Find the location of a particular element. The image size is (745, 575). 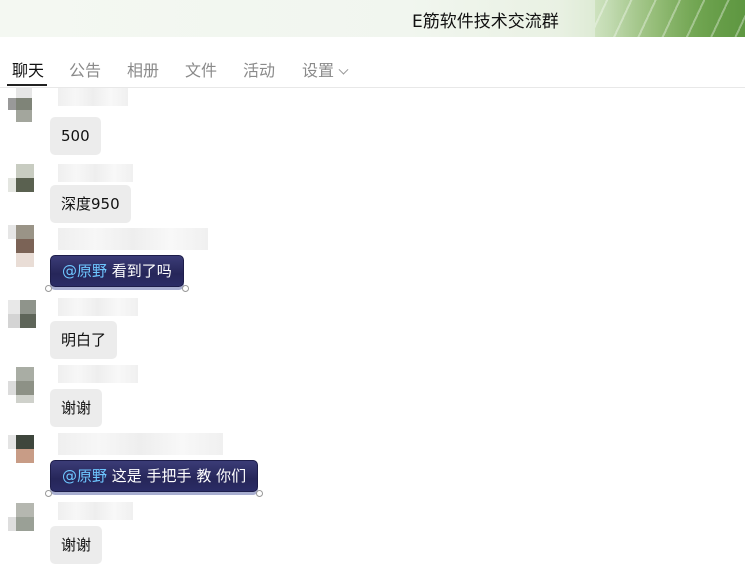

tab-files: 文件 is located at coordinates (201, 69).